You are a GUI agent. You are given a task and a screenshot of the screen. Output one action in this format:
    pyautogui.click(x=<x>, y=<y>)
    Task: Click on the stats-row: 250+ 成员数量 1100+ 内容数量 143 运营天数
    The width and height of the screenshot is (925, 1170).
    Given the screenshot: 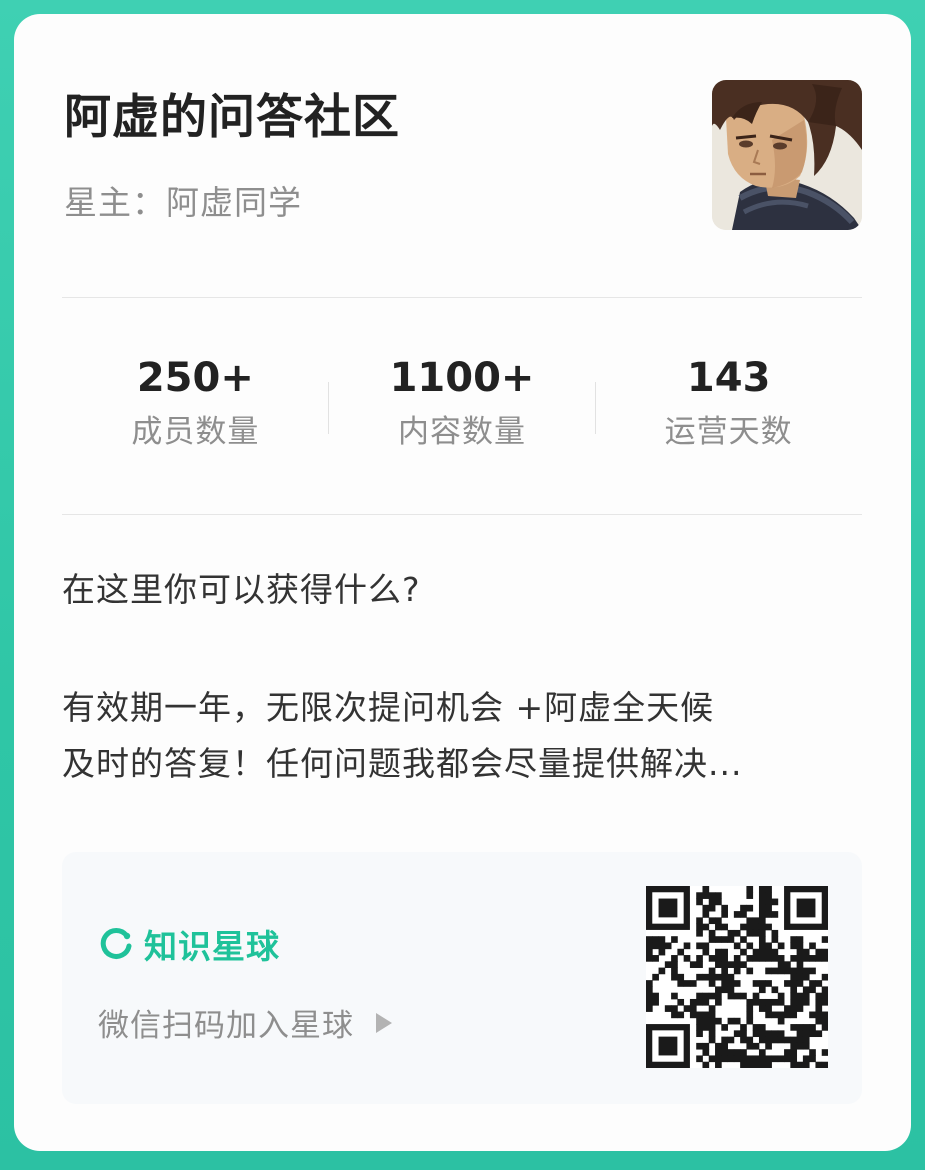 What is the action you would take?
    pyautogui.click(x=462, y=414)
    